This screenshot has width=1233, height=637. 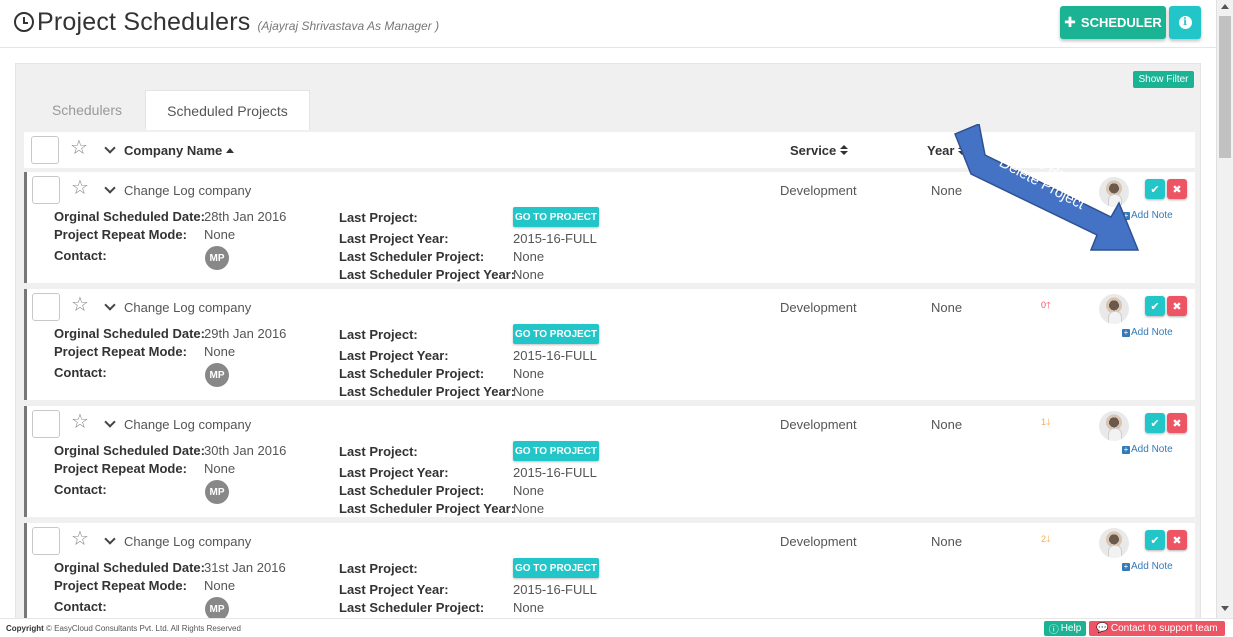 What do you see at coordinates (1157, 628) in the screenshot?
I see `contact-support-button: 💬 Contact to support team` at bounding box center [1157, 628].